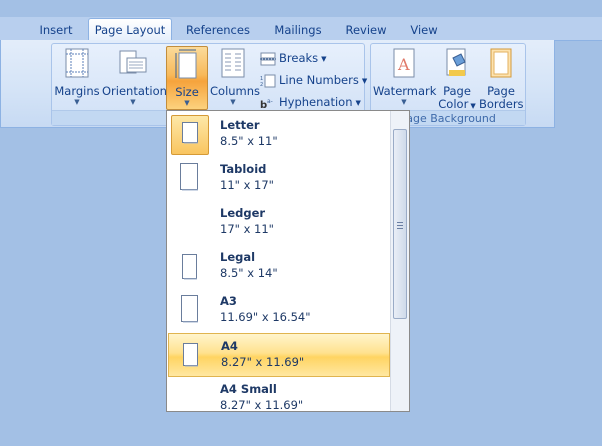 This screenshot has height=446, width=602. I want to click on menu-scrollbar, so click(399, 261).